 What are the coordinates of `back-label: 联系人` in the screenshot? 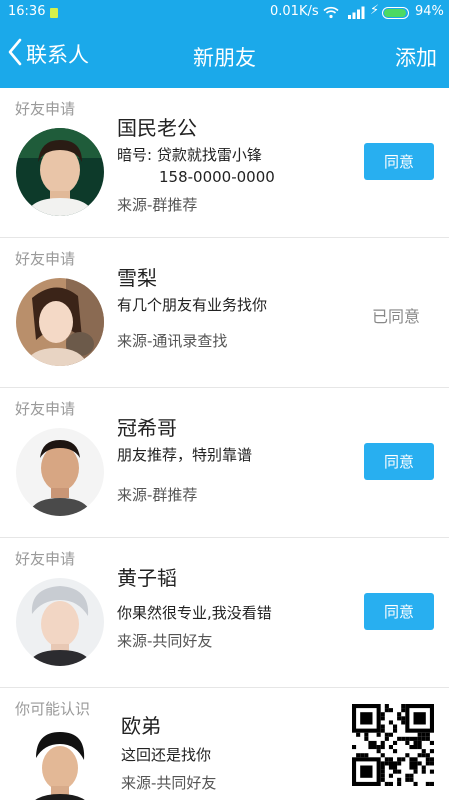 It's located at (57, 55).